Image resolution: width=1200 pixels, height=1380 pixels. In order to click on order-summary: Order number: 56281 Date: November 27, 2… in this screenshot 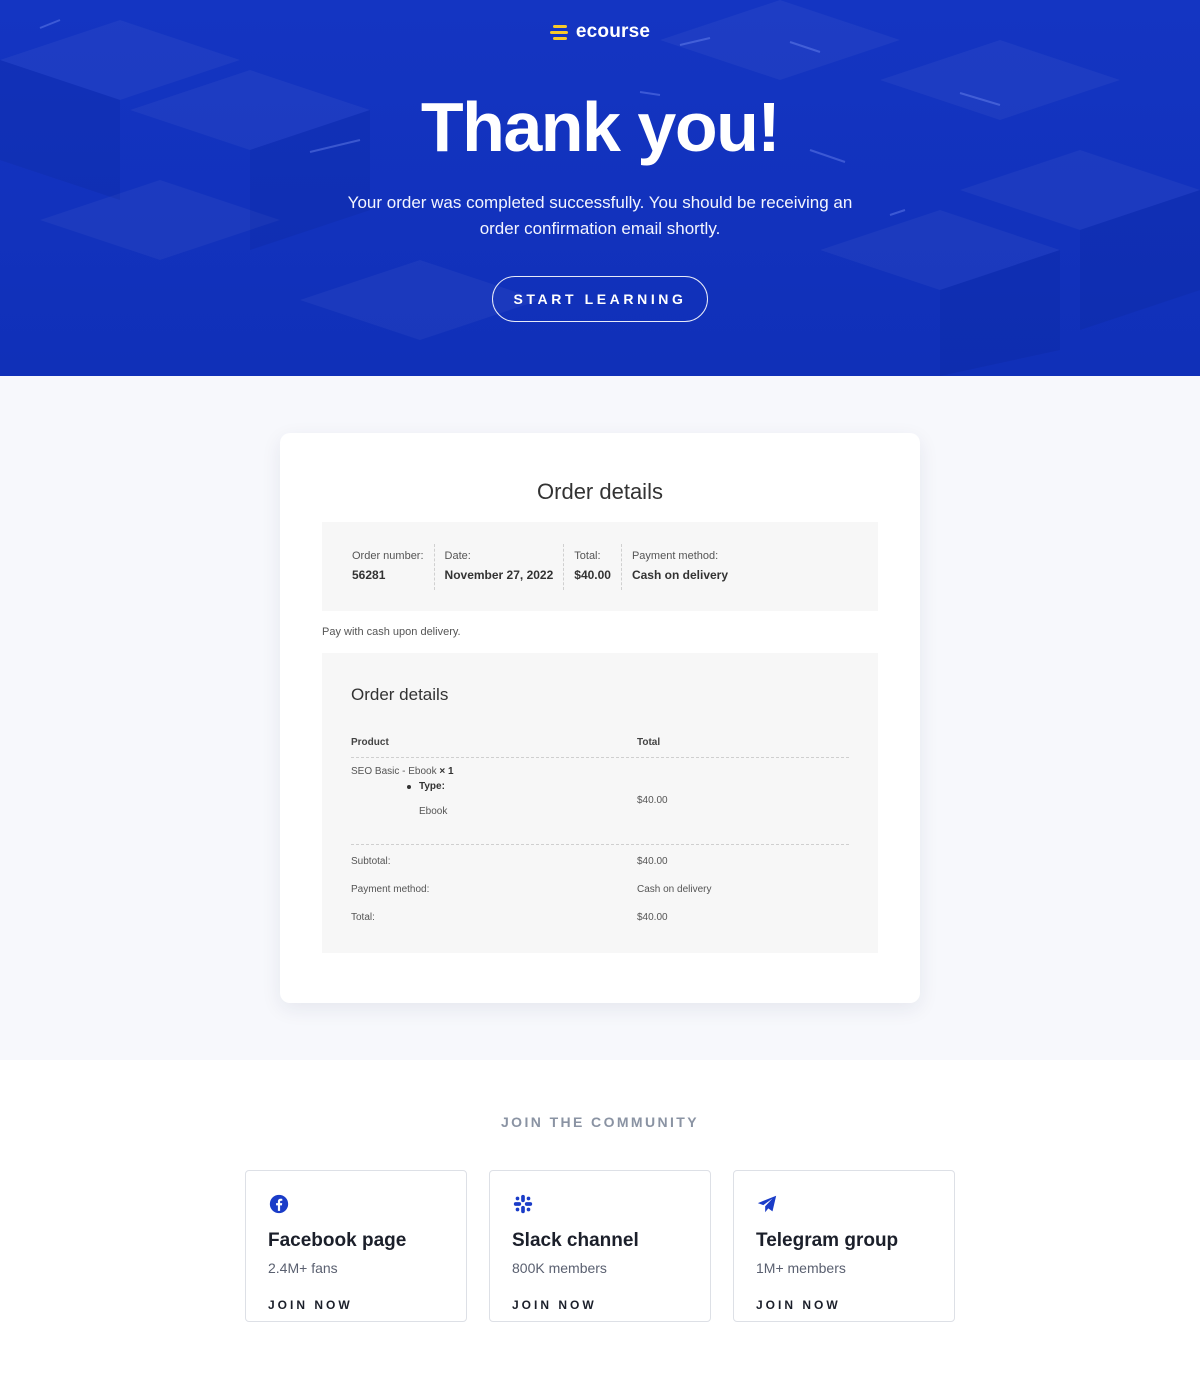, I will do `click(600, 566)`.